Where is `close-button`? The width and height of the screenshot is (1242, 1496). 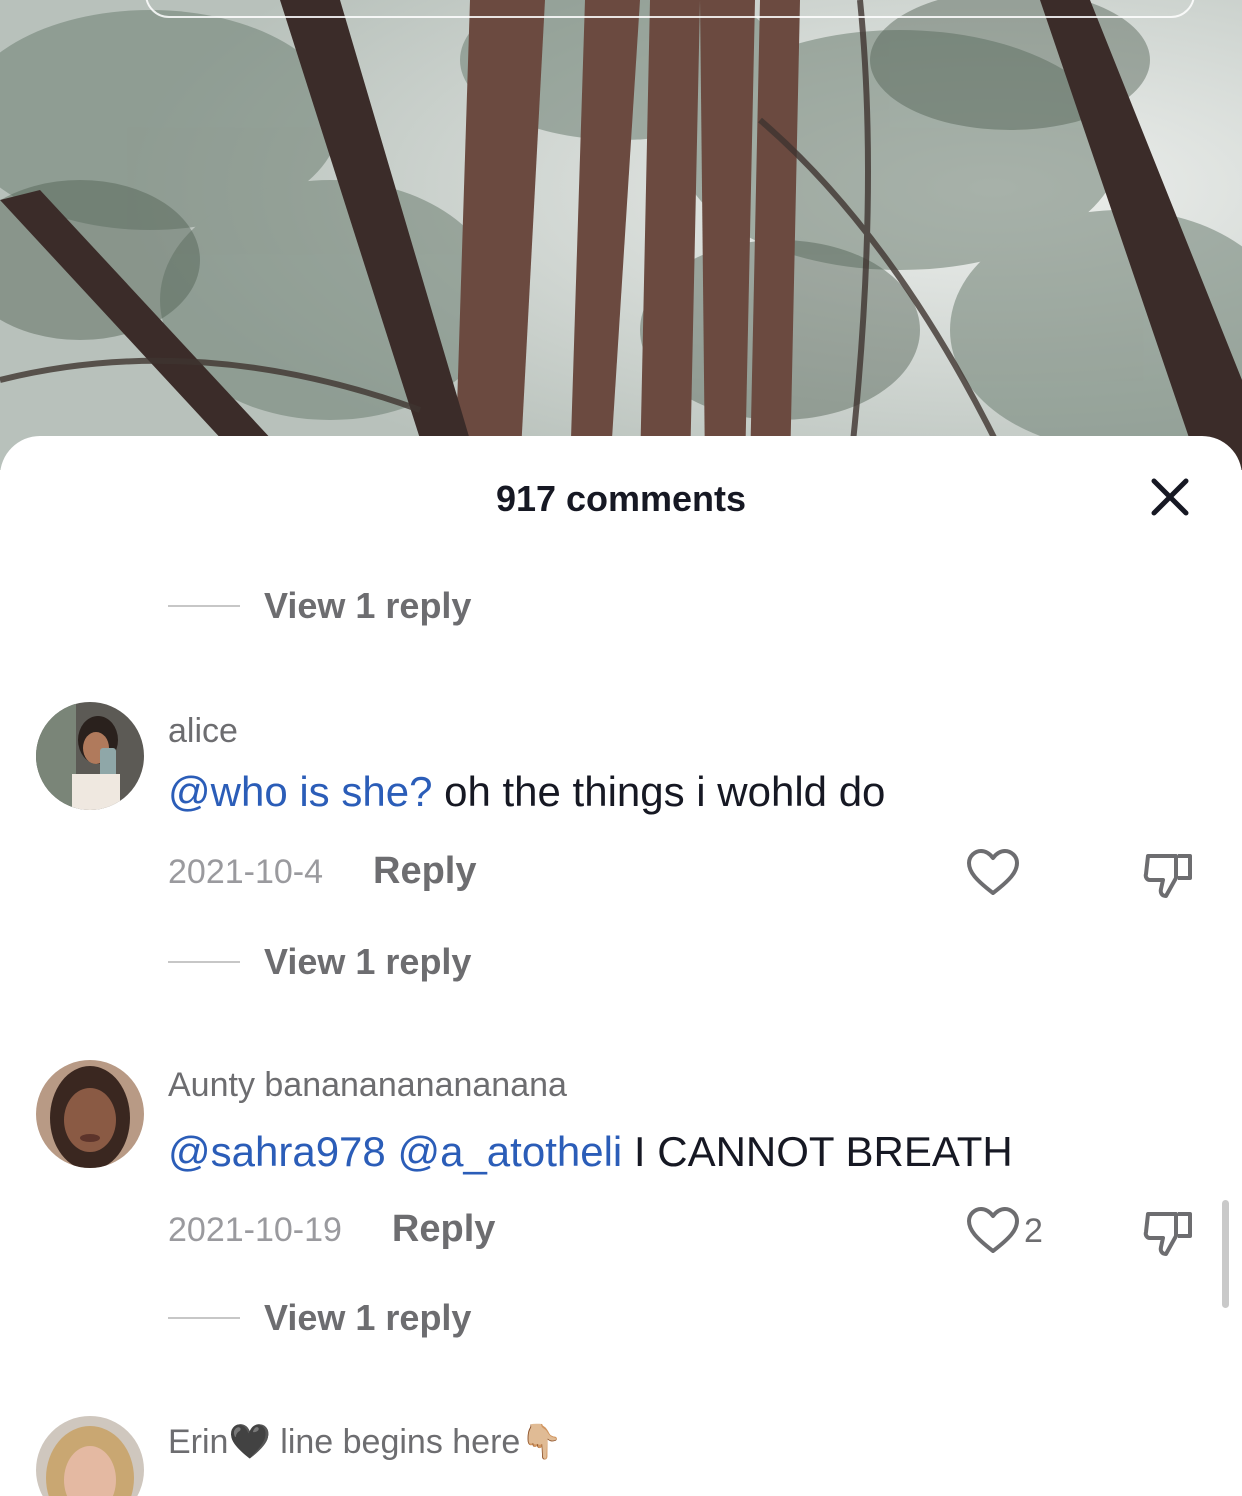
close-button is located at coordinates (1170, 497).